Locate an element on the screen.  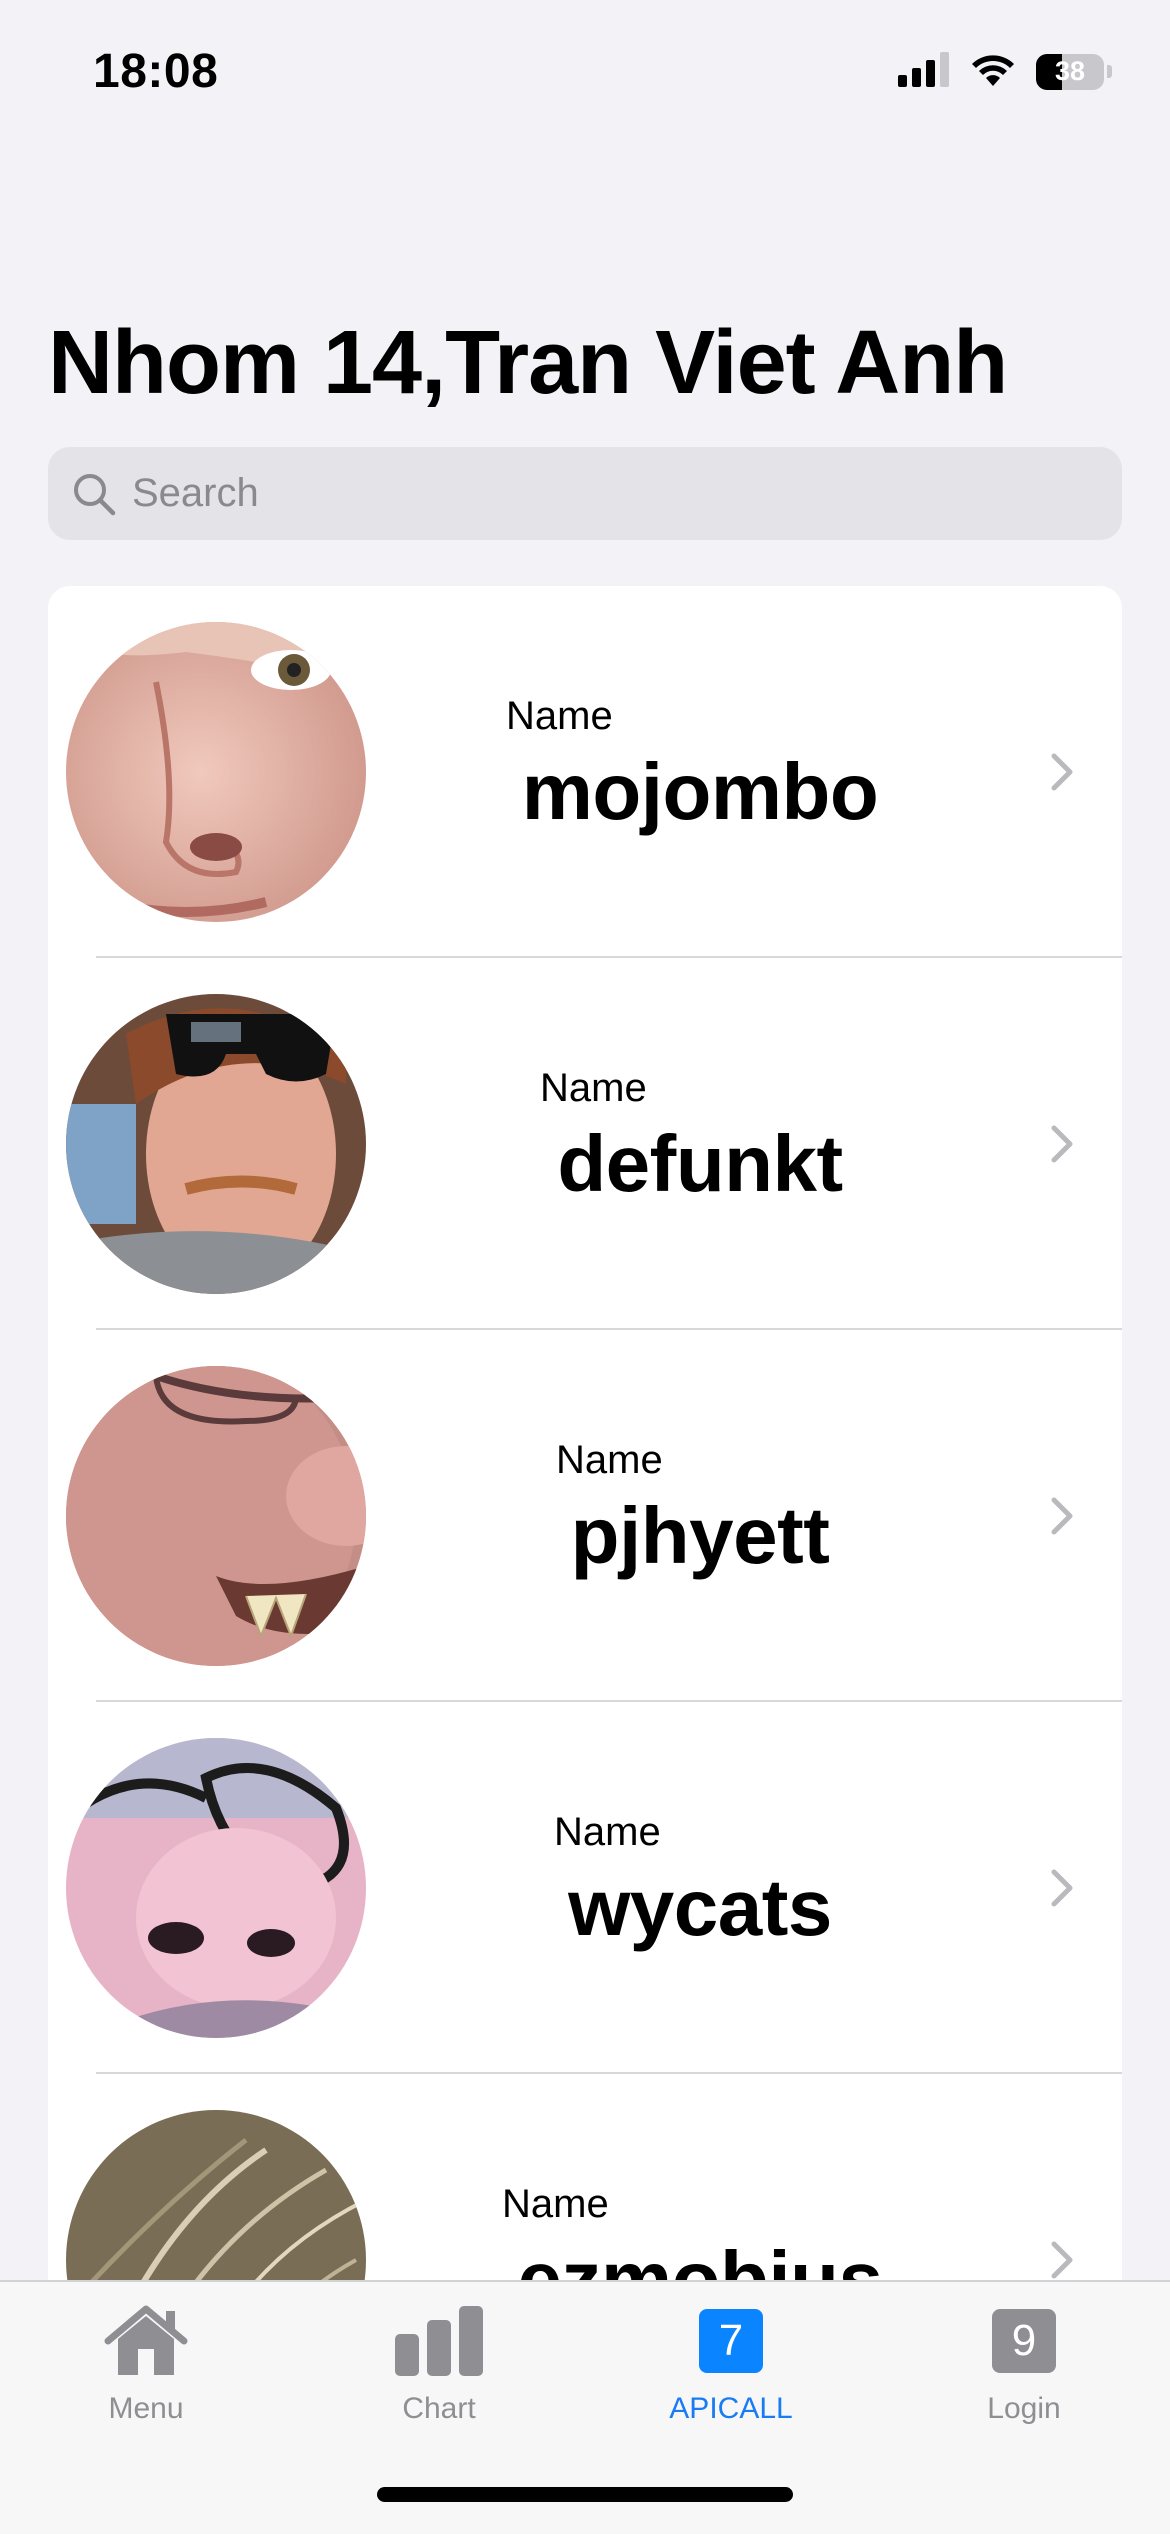
username: mojombo is located at coordinates (700, 791).